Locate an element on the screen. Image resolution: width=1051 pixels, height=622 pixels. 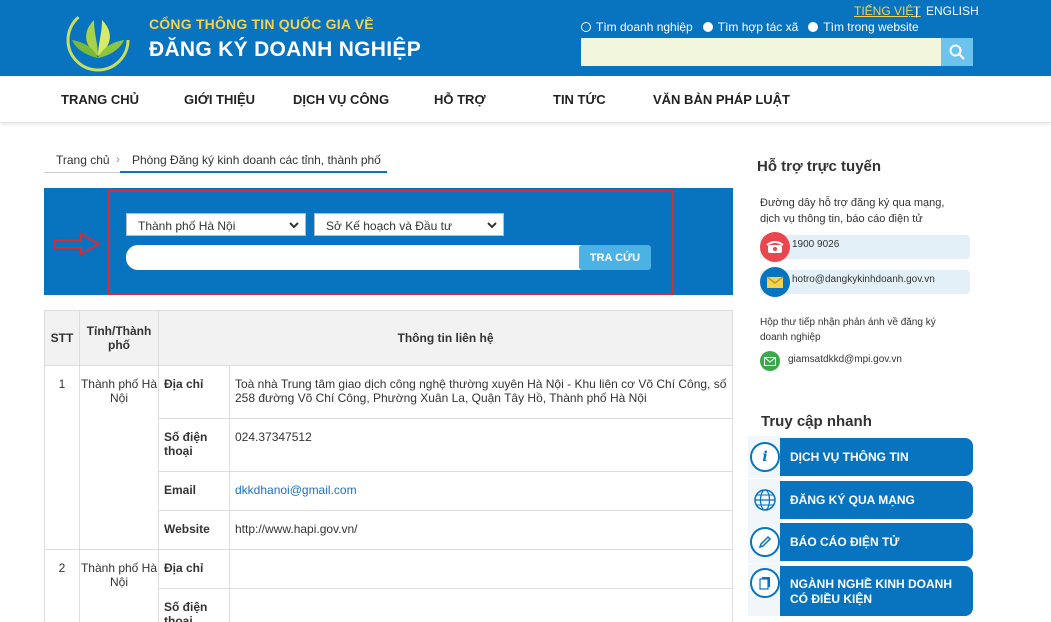
email-label: Email is located at coordinates (194, 491).